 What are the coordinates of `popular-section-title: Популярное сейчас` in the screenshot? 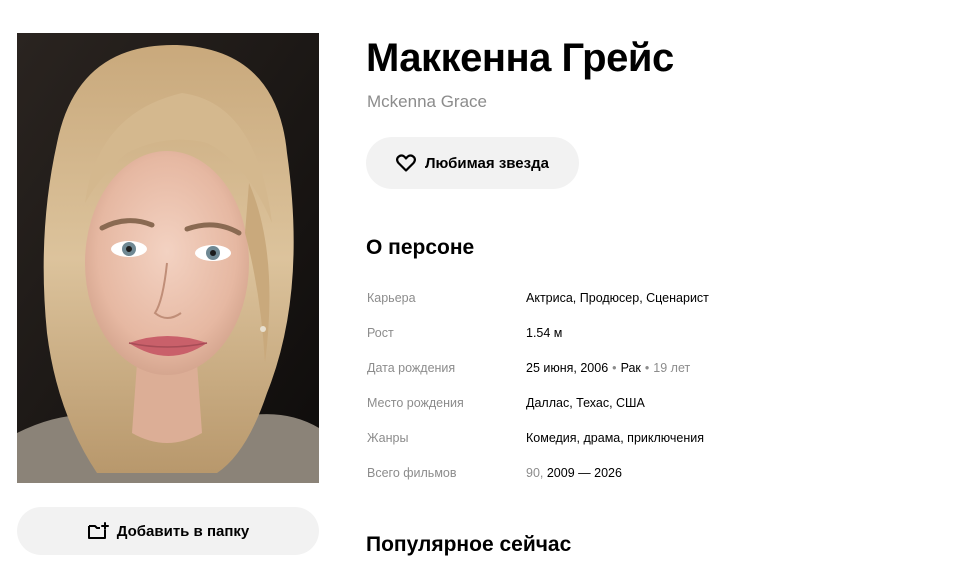 It's located at (469, 544).